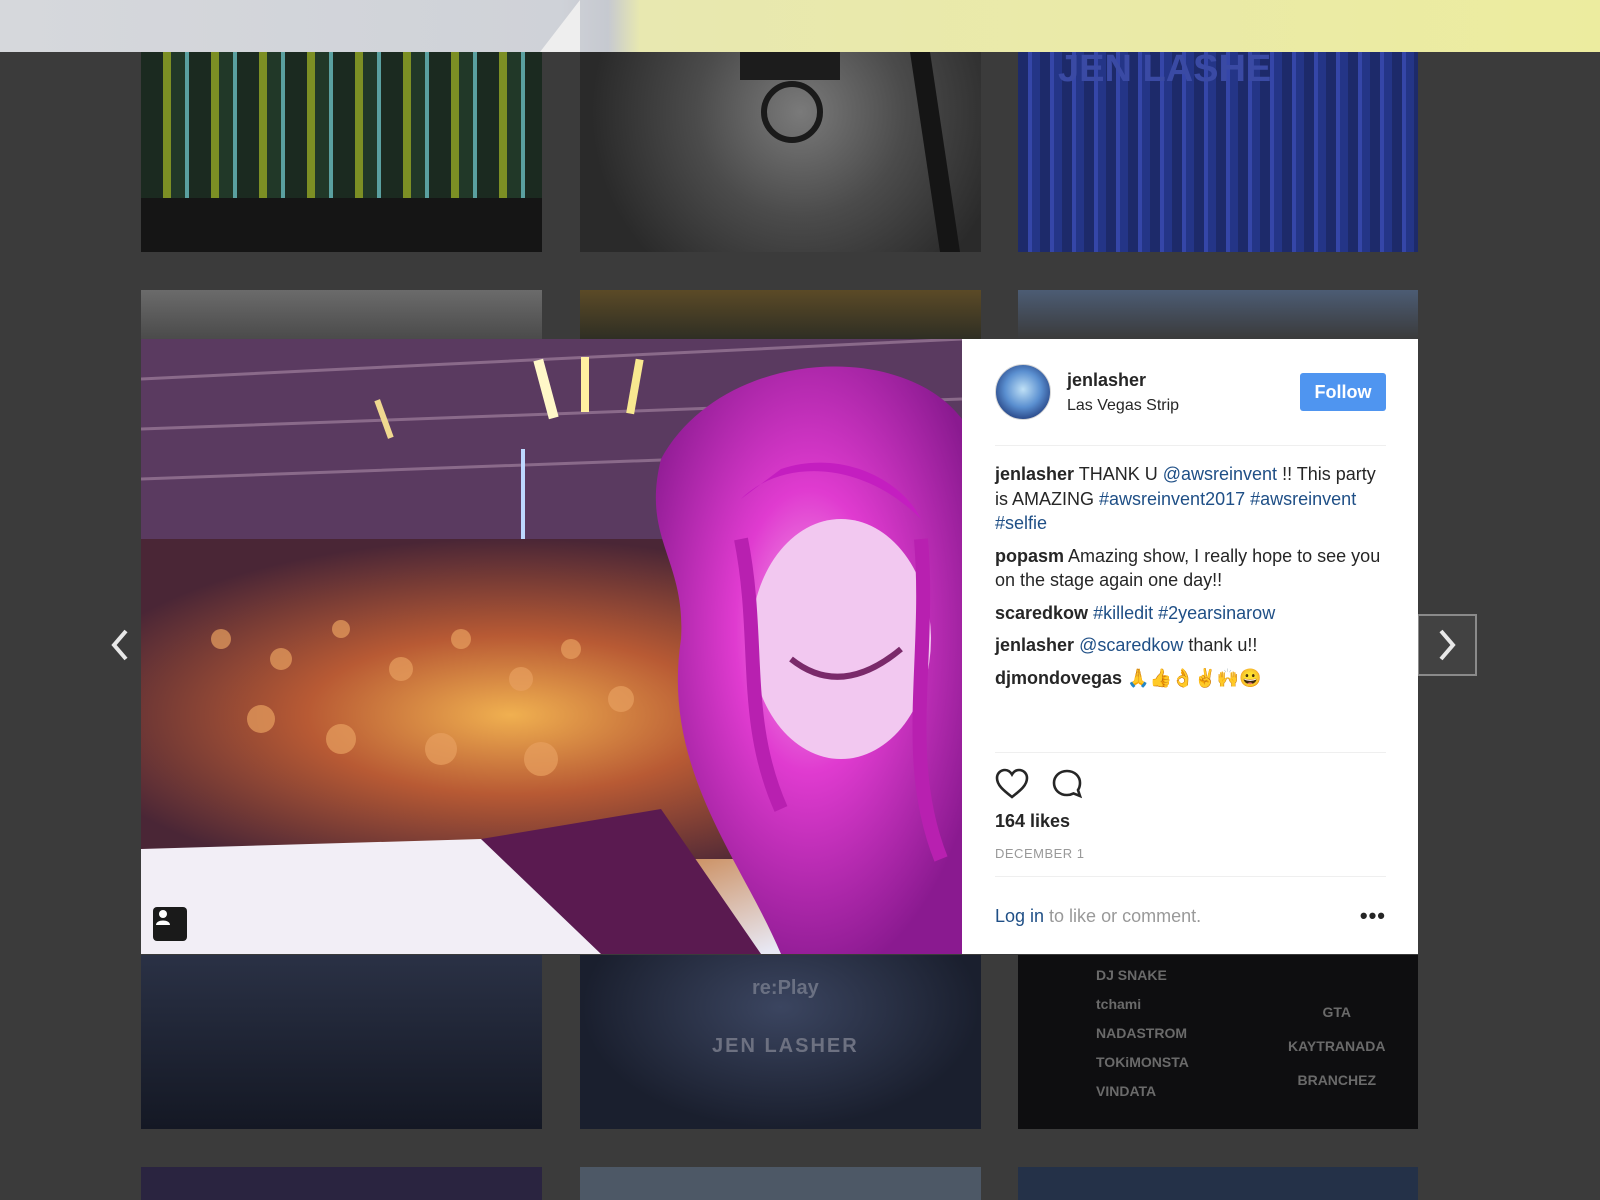 Image resolution: width=1600 pixels, height=1200 pixels. Describe the element at coordinates (1041, 613) in the screenshot. I see `comment-username: scaredkow` at that location.